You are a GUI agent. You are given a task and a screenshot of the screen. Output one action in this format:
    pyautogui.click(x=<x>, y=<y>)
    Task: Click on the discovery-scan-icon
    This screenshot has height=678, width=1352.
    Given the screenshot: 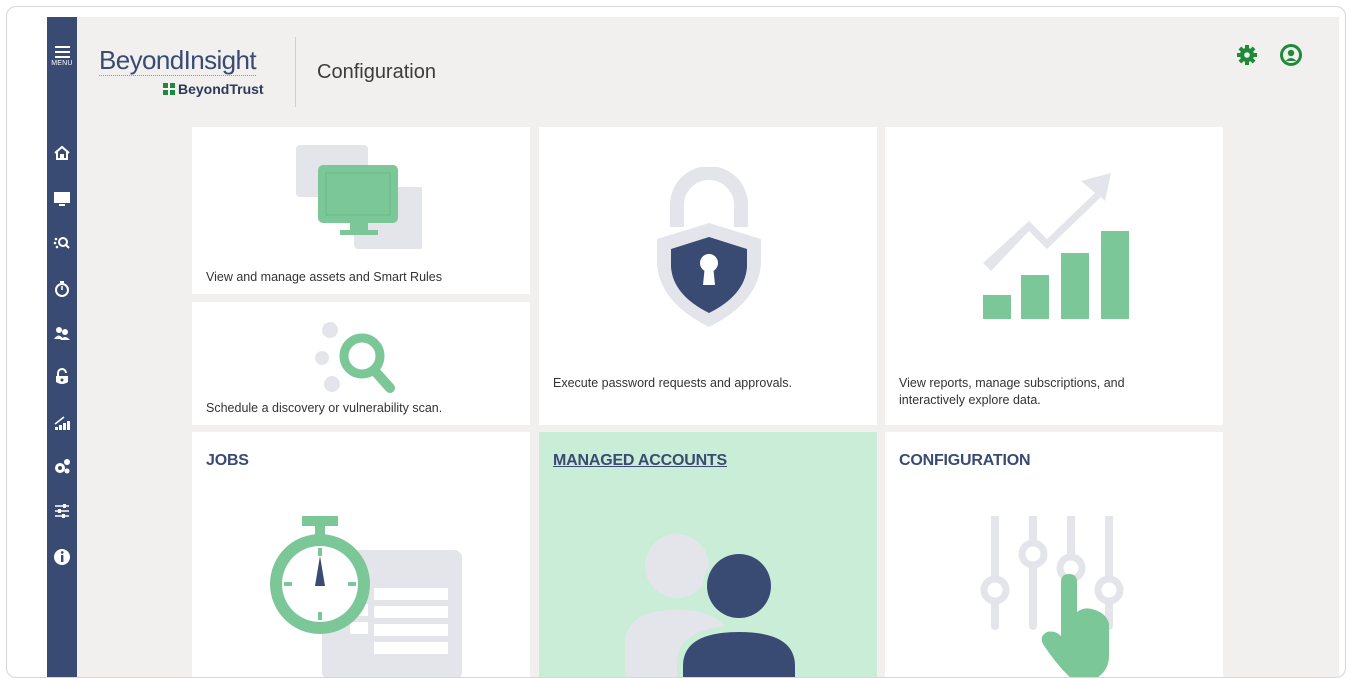 What is the action you would take?
    pyautogui.click(x=62, y=243)
    